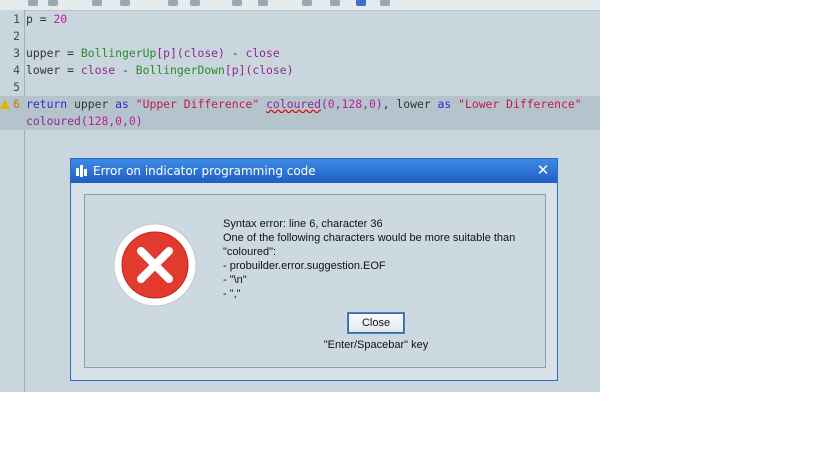 The image size is (819, 460). Describe the element at coordinates (543, 170) in the screenshot. I see `close-icon: ✕` at that location.